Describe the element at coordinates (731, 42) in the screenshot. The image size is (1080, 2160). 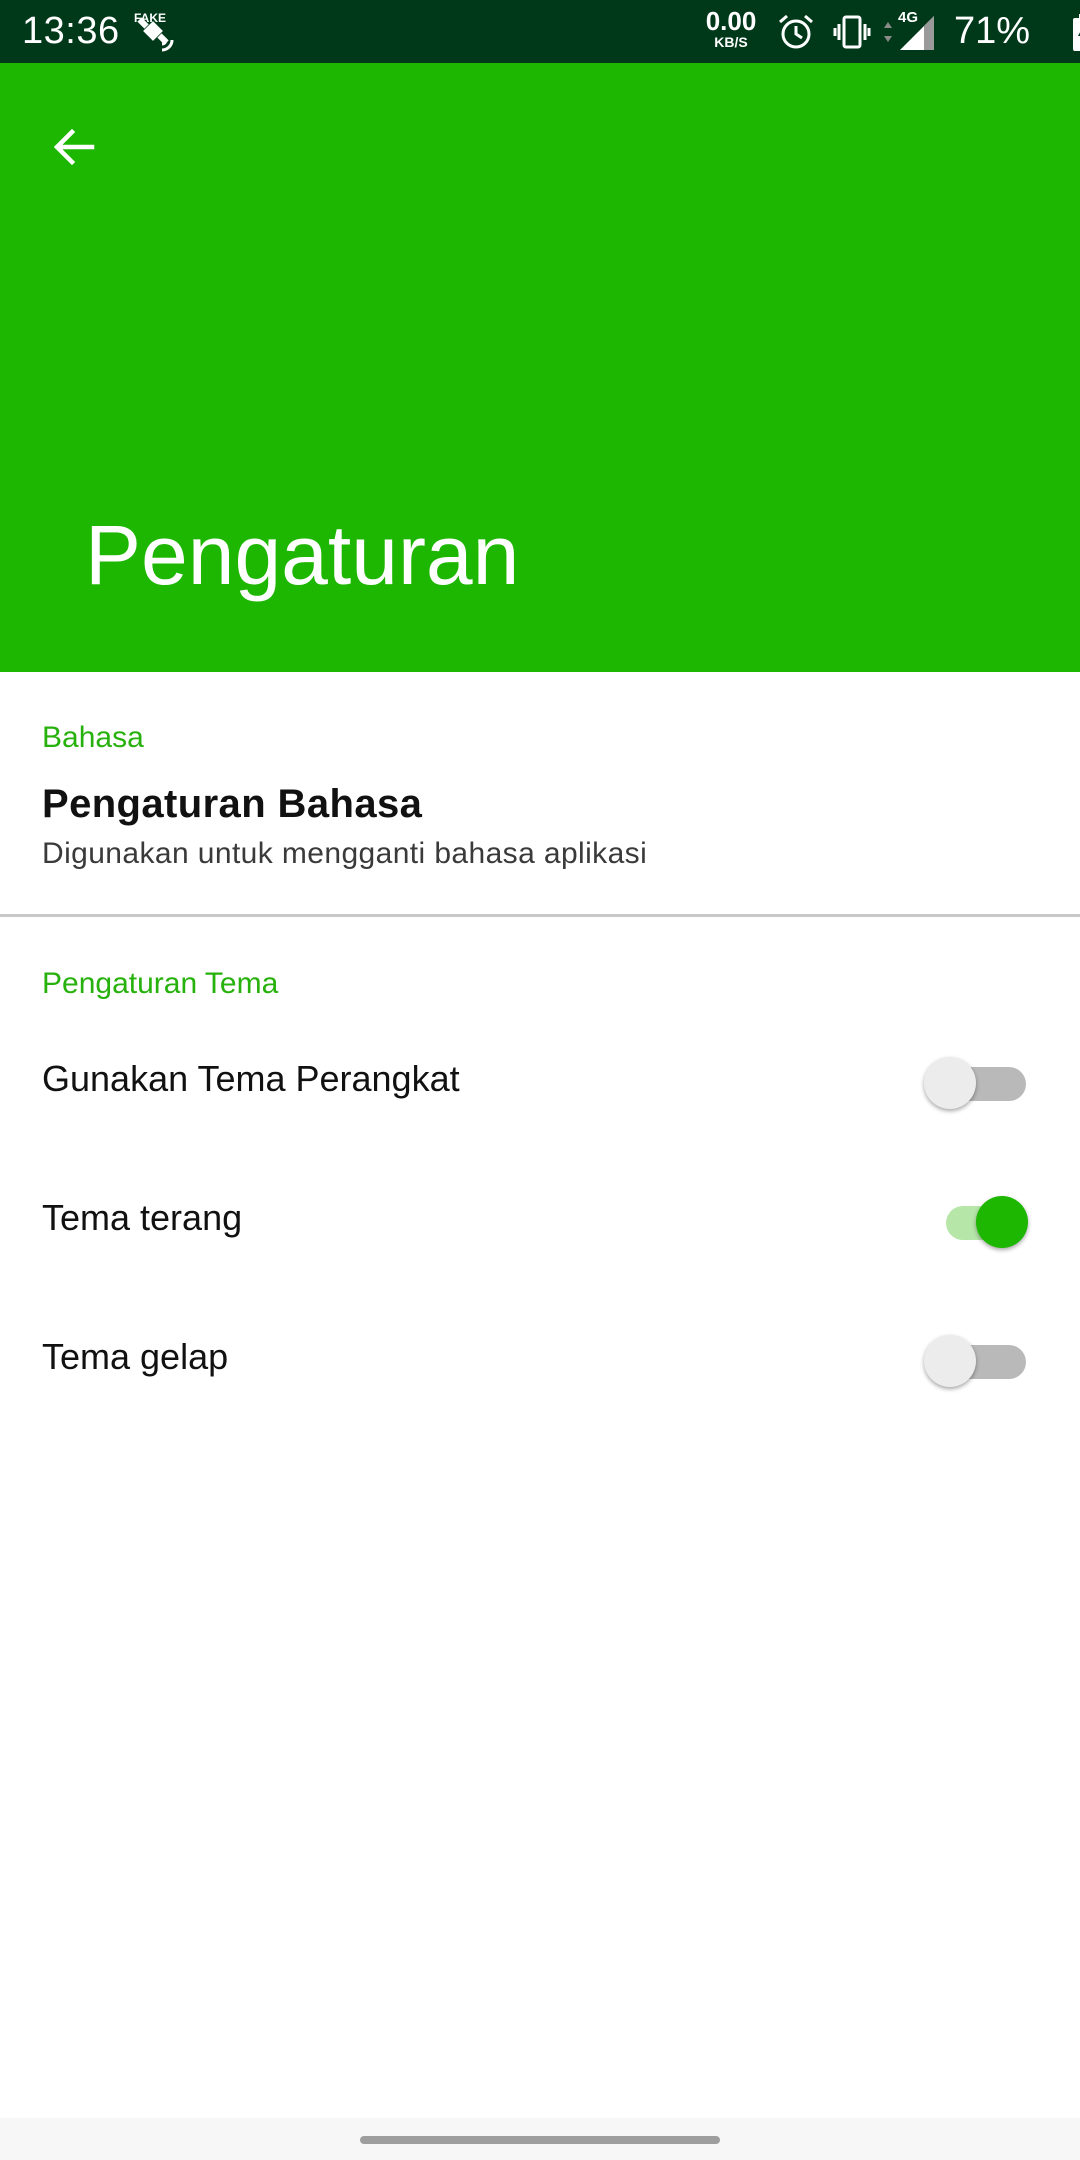
I see `network-speed-unit: KB/S` at that location.